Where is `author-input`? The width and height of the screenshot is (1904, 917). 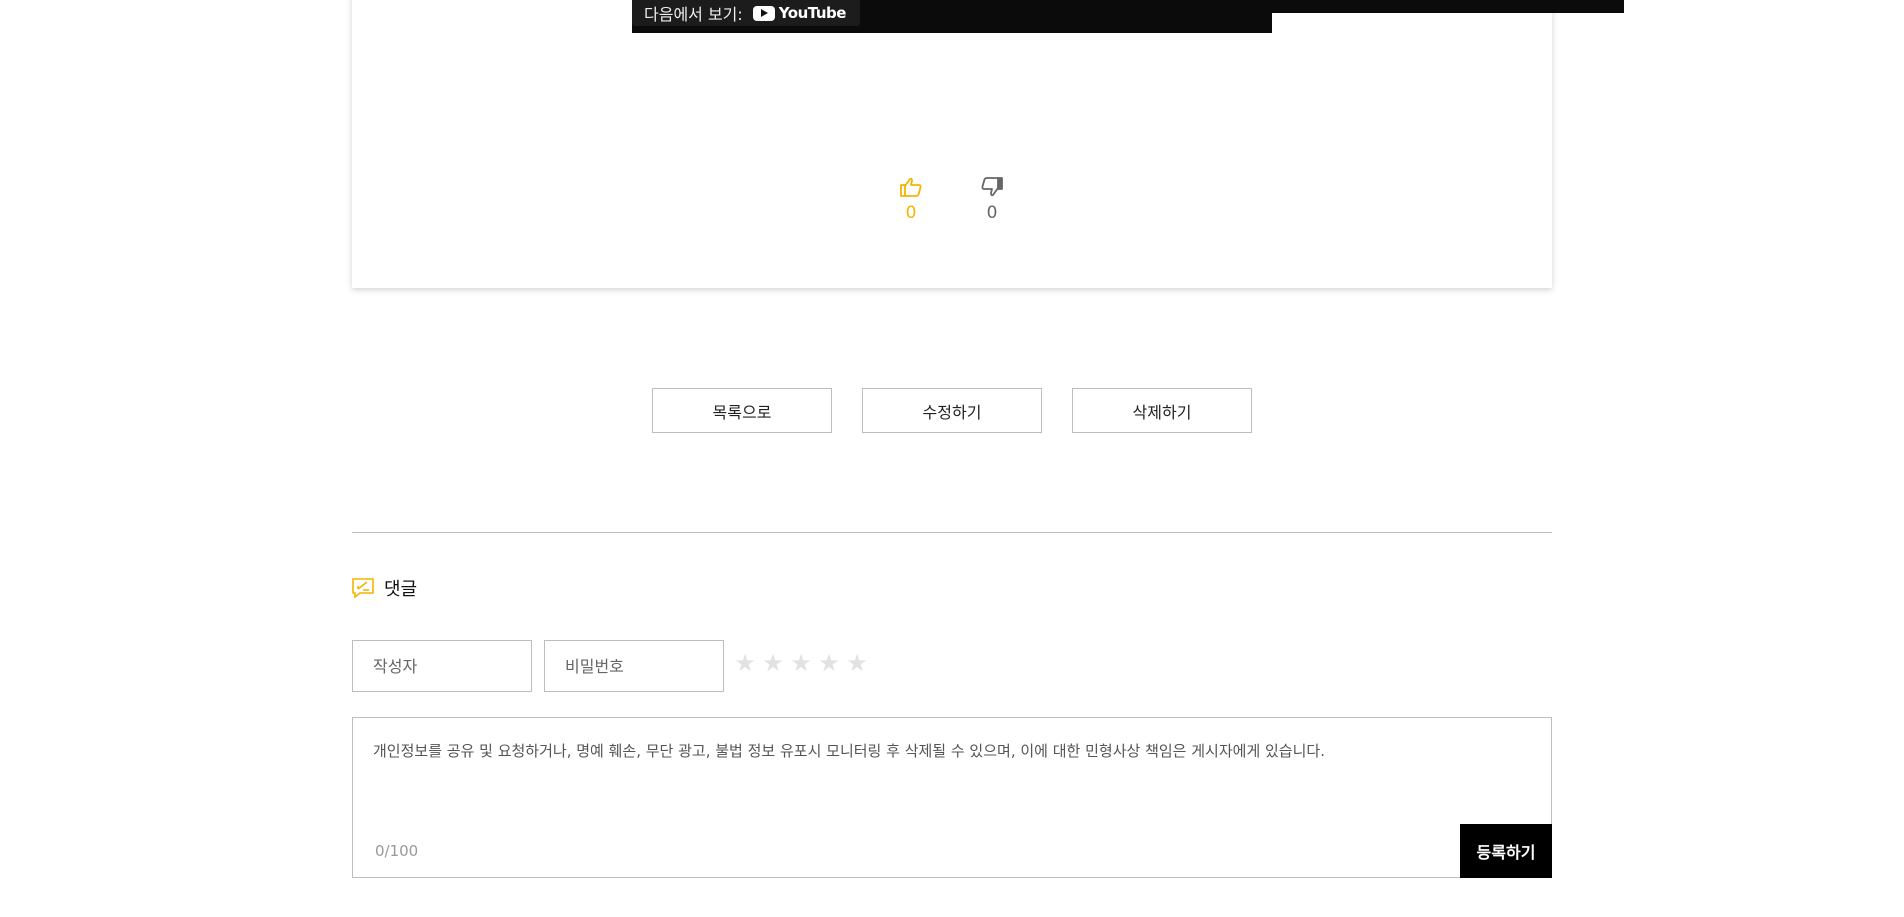 author-input is located at coordinates (442, 666).